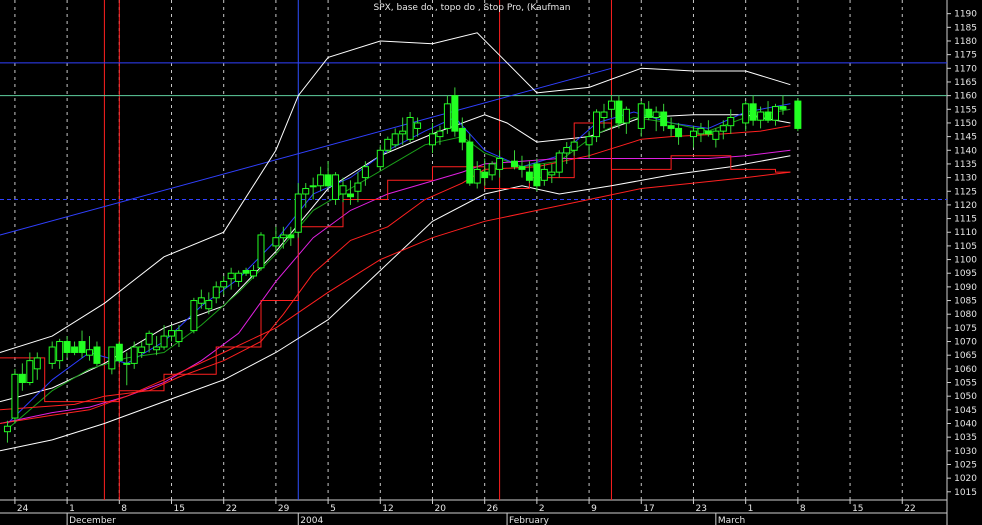 The height and width of the screenshot is (525, 982). I want to click on y-tick-label: 1055, so click(965, 384).